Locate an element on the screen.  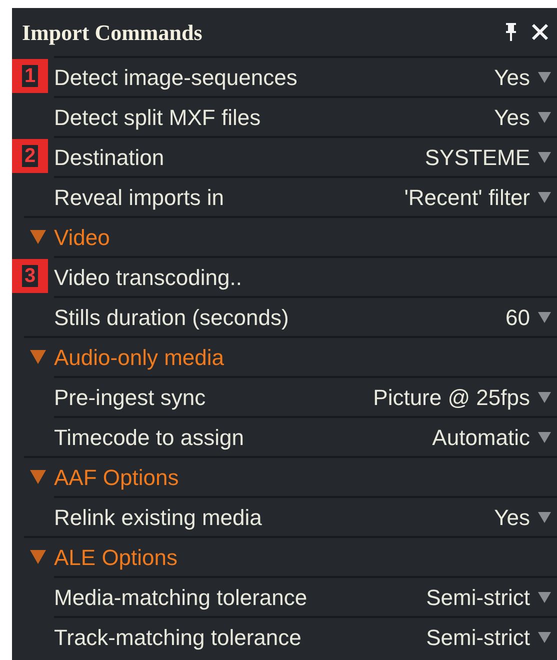
setting-label: Track-matching tolerance is located at coordinates (178, 638).